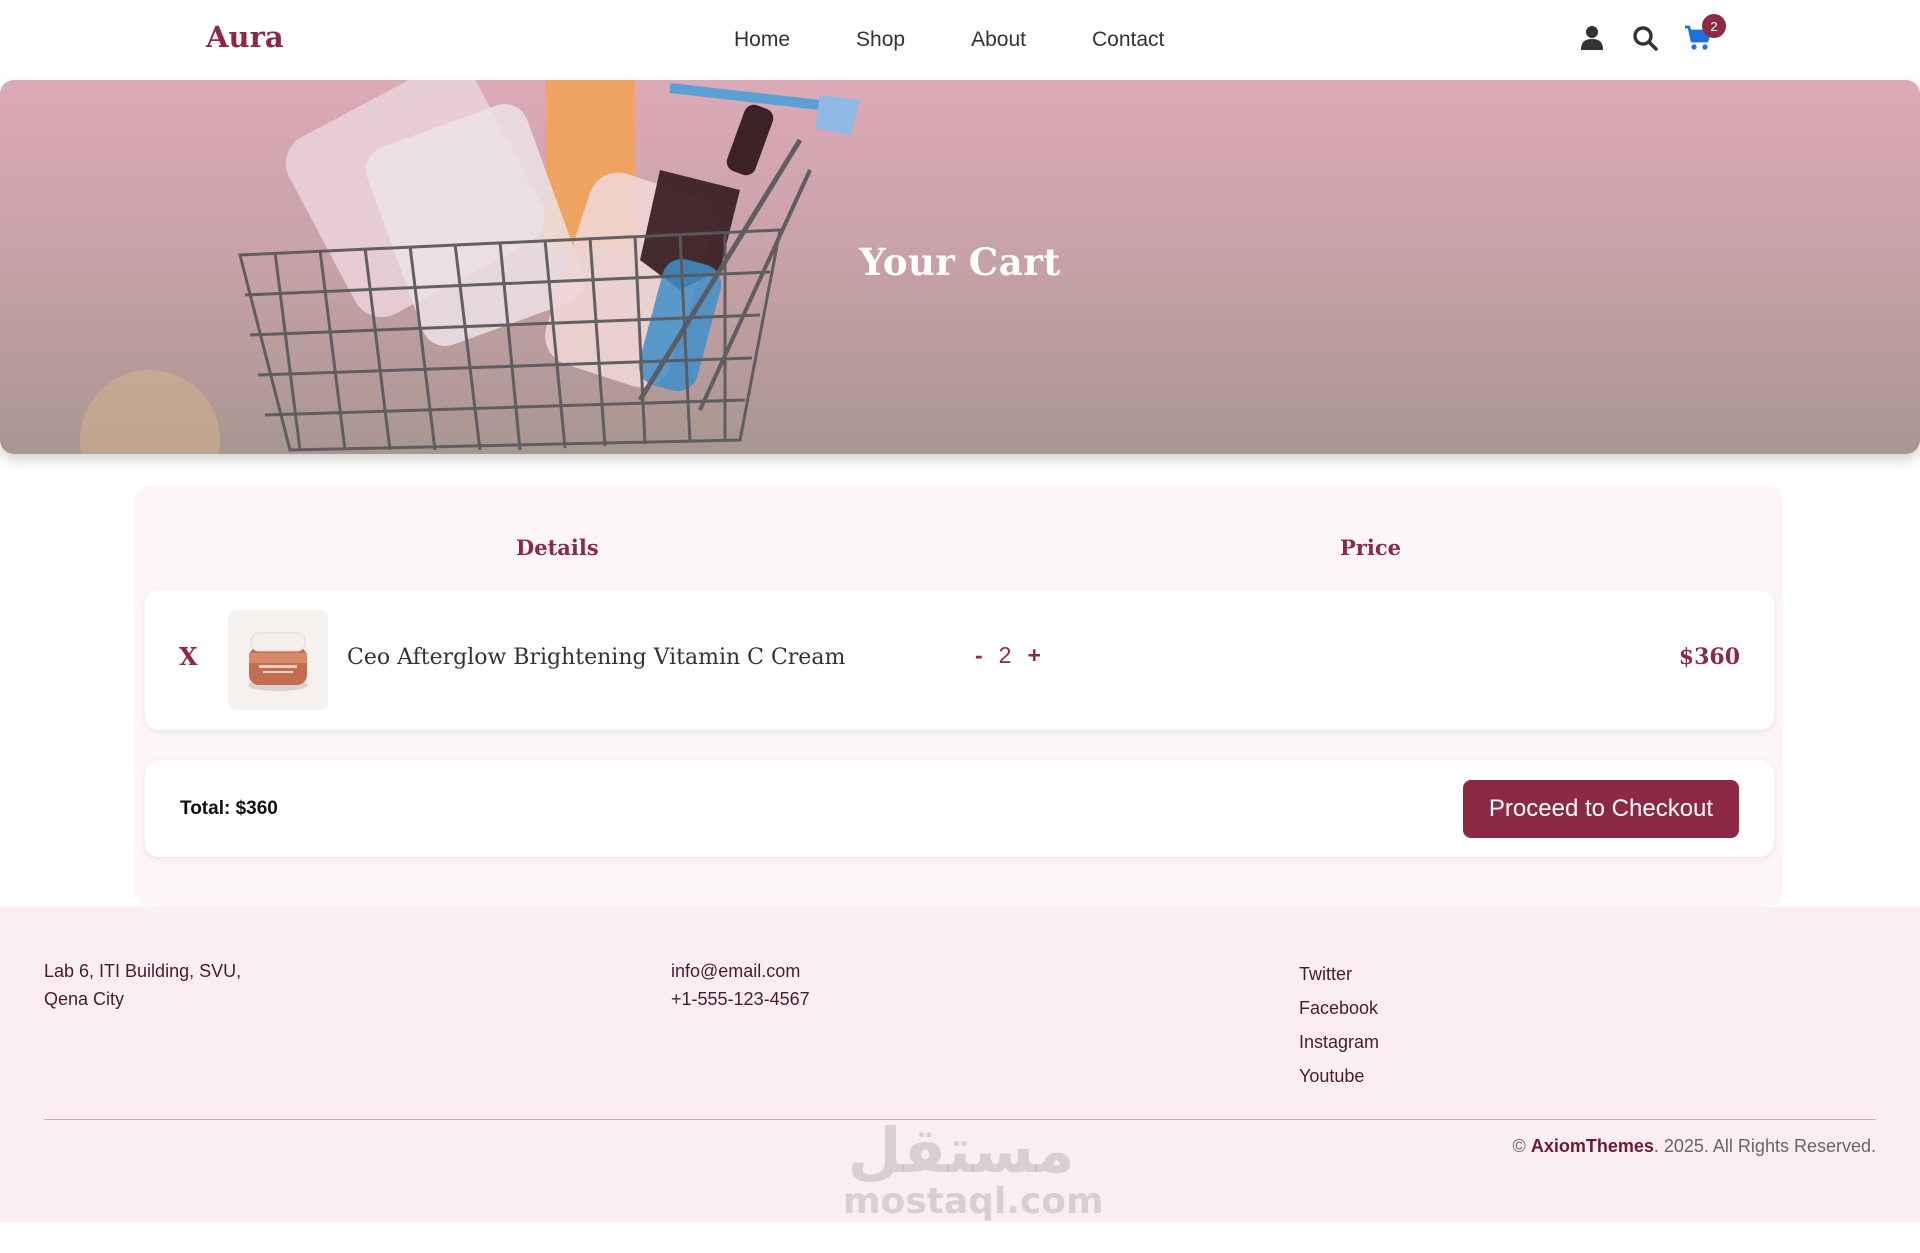 Image resolution: width=1920 pixels, height=1253 pixels. Describe the element at coordinates (1339, 974) in the screenshot. I see `social-link-twitter: Twitter` at that location.